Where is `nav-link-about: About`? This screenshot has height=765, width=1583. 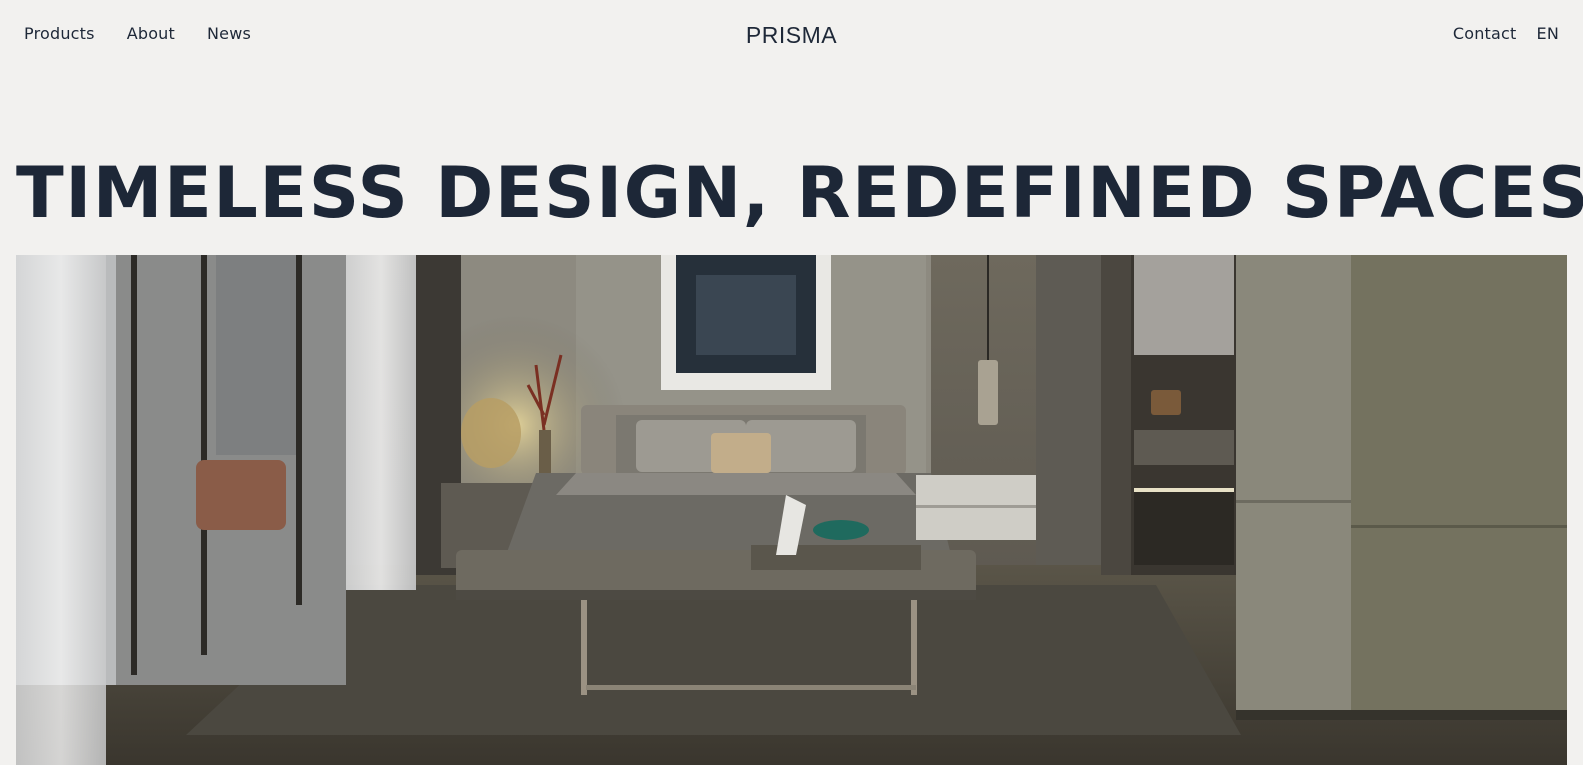 nav-link-about: About is located at coordinates (151, 33).